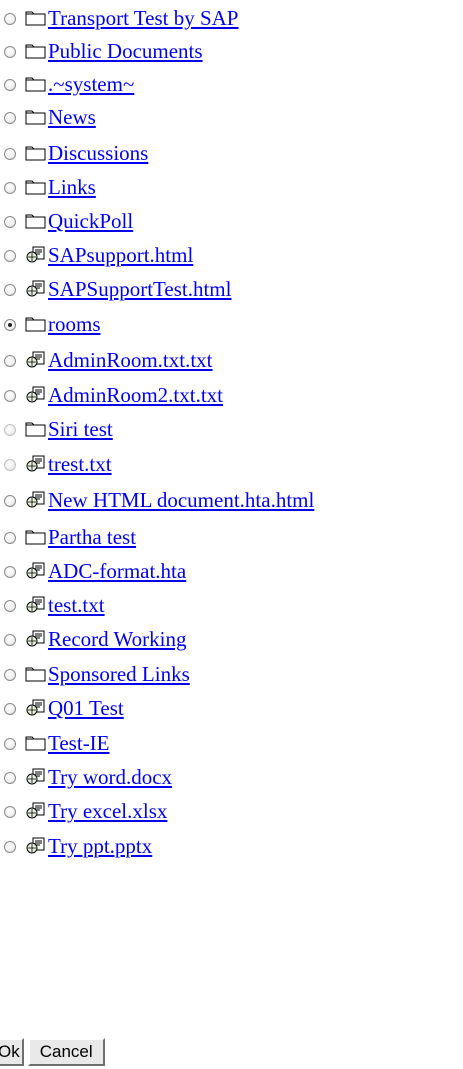 The height and width of the screenshot is (1069, 463). Describe the element at coordinates (66, 1052) in the screenshot. I see `cancel-button: Cancel` at that location.